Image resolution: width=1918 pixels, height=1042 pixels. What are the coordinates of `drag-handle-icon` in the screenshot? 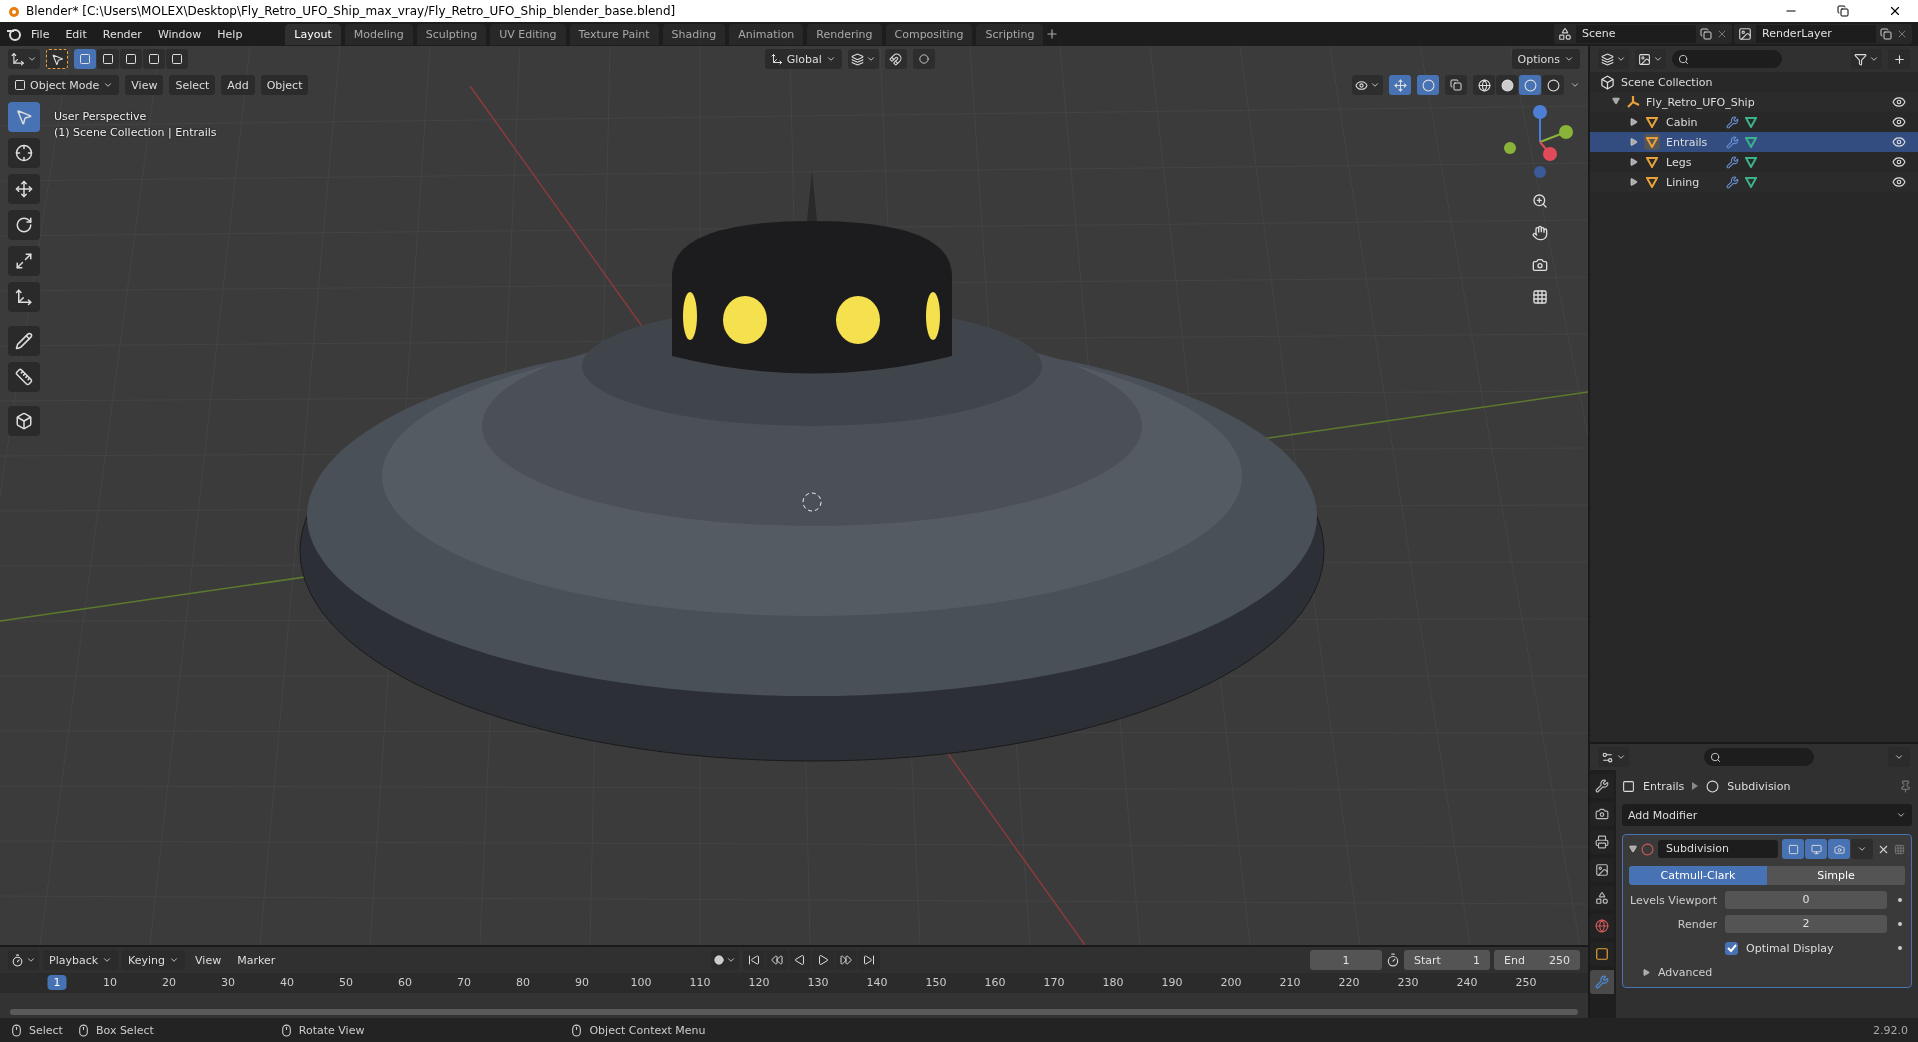 It's located at (1899, 849).